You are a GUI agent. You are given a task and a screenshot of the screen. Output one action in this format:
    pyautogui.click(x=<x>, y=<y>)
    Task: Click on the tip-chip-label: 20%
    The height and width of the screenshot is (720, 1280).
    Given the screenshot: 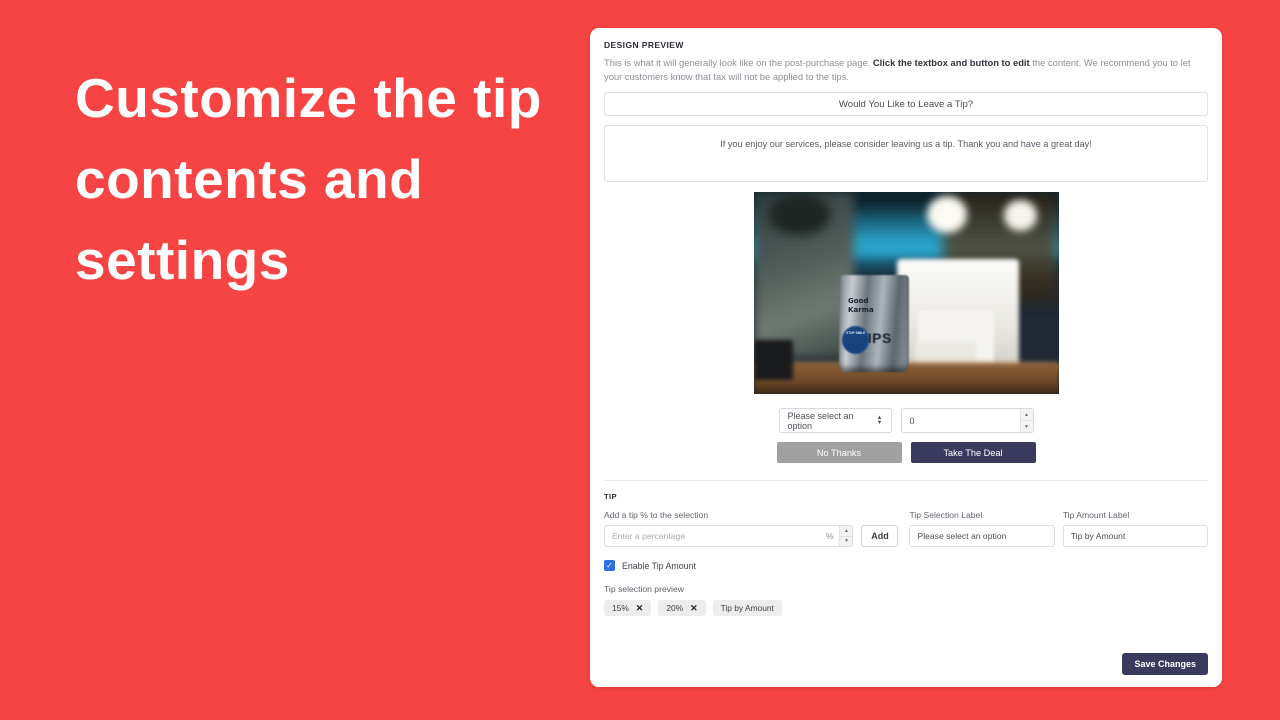 What is the action you would take?
    pyautogui.click(x=675, y=608)
    